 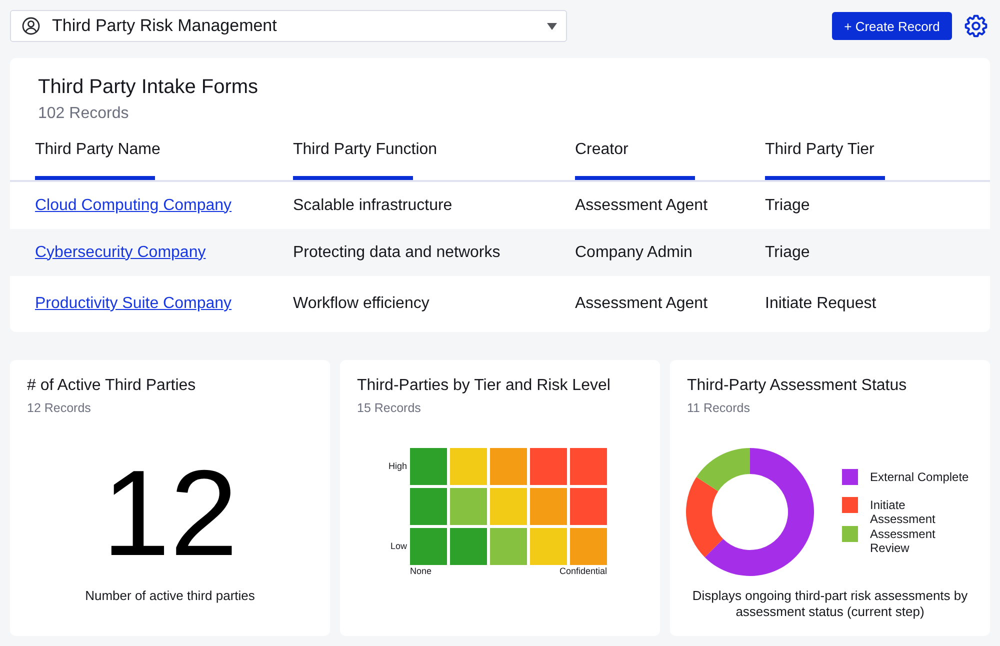 I want to click on table-cell: Protecting data and networks, so click(x=396, y=252).